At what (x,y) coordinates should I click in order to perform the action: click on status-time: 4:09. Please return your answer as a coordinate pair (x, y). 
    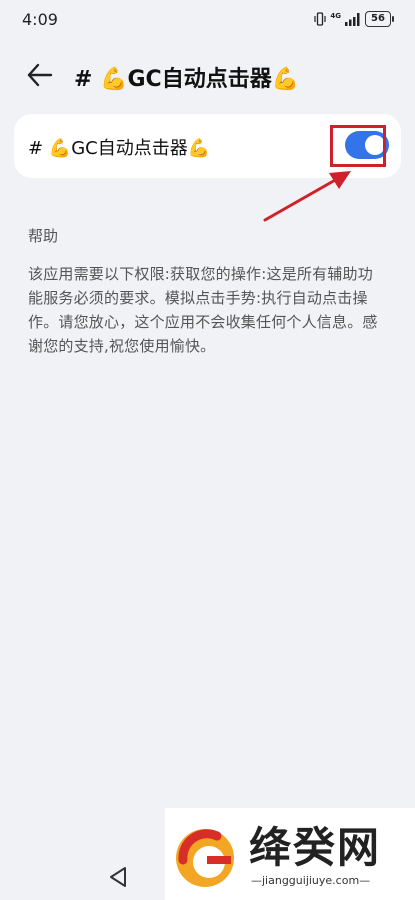
    Looking at the image, I should click on (40, 19).